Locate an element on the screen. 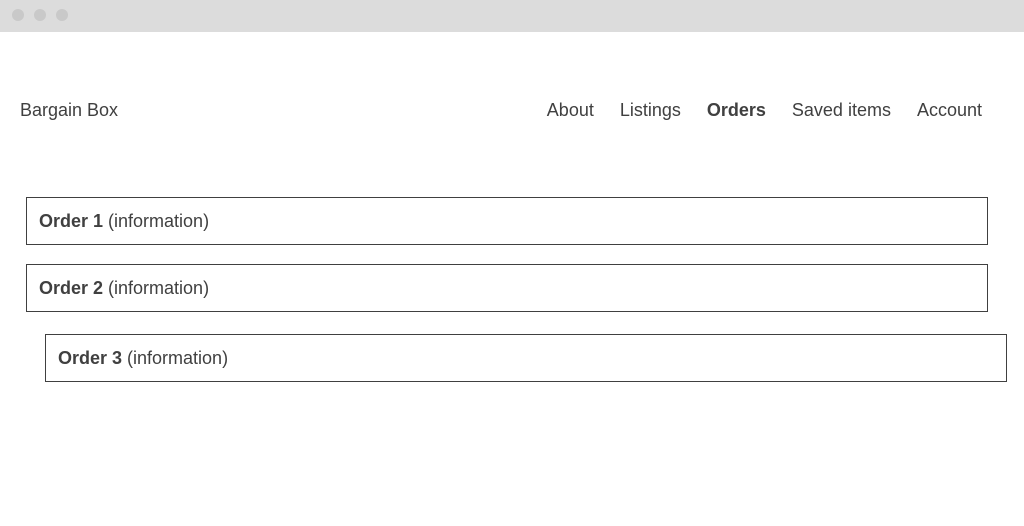 Image resolution: width=1024 pixels, height=526 pixels. window-maximize-dot-icon is located at coordinates (62, 15).